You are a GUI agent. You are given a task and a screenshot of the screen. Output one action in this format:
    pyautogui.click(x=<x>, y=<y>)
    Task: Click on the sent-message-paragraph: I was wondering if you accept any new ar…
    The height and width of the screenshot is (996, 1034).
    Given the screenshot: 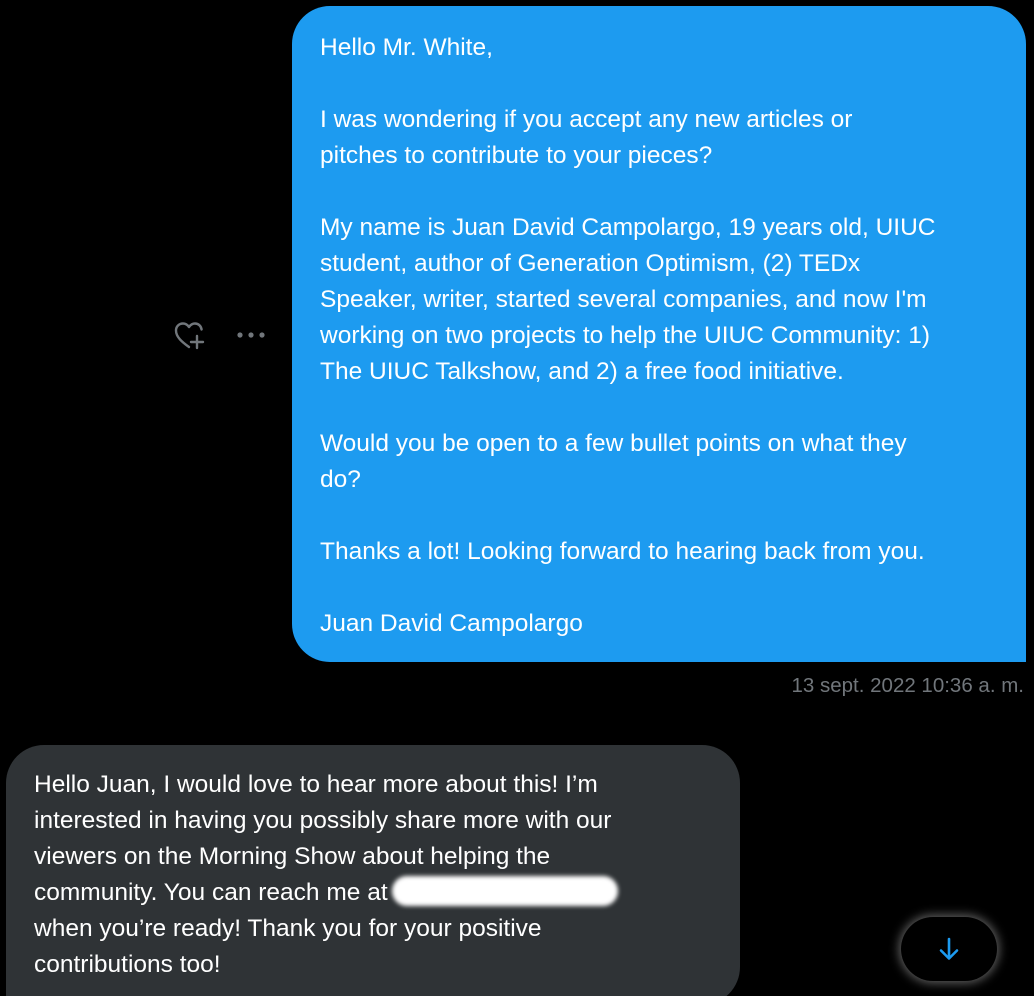 What is the action you would take?
    pyautogui.click(x=586, y=137)
    